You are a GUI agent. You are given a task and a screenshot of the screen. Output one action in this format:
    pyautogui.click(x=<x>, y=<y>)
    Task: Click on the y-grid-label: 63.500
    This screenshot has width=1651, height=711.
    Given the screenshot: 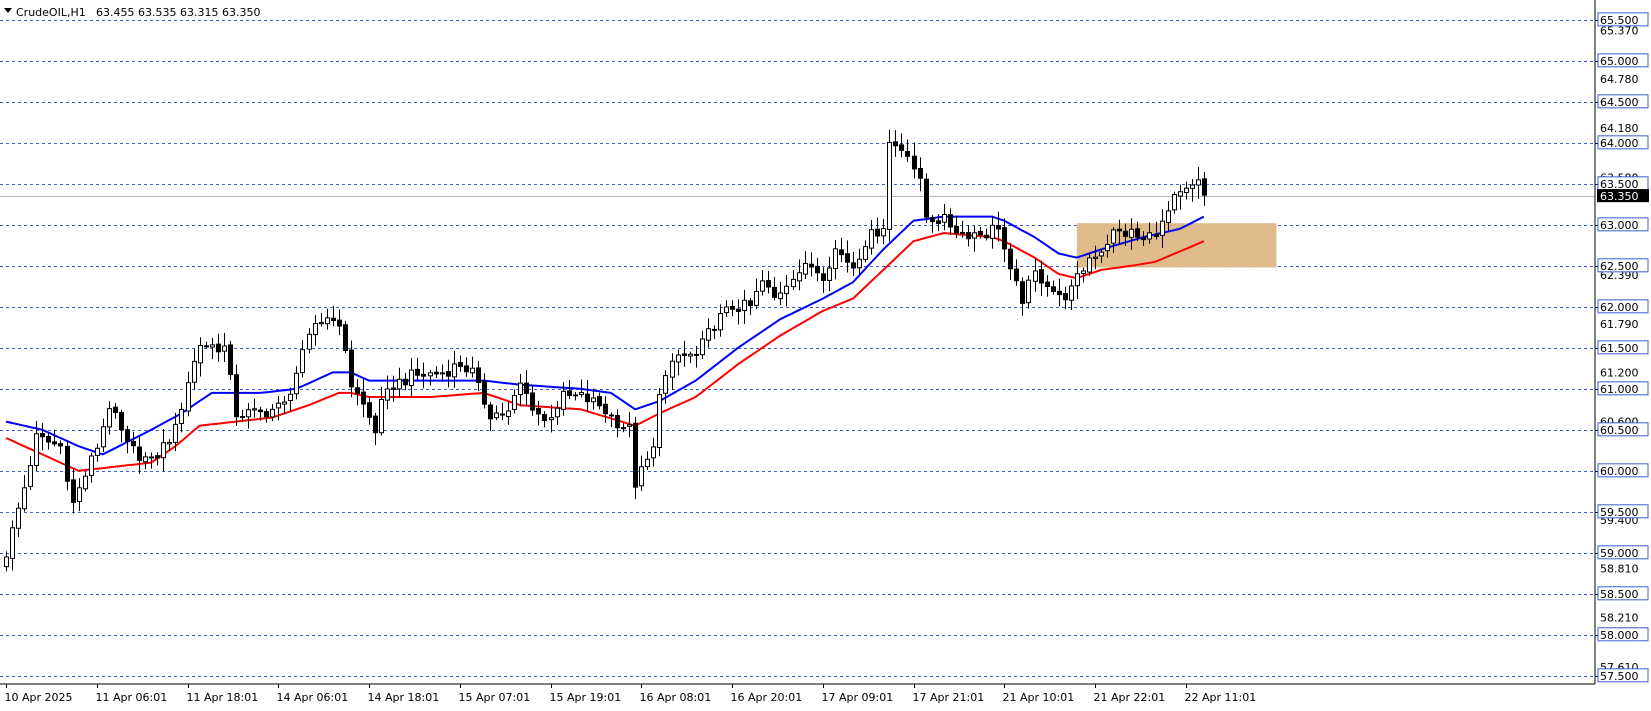 What is the action you would take?
    pyautogui.click(x=1622, y=183)
    